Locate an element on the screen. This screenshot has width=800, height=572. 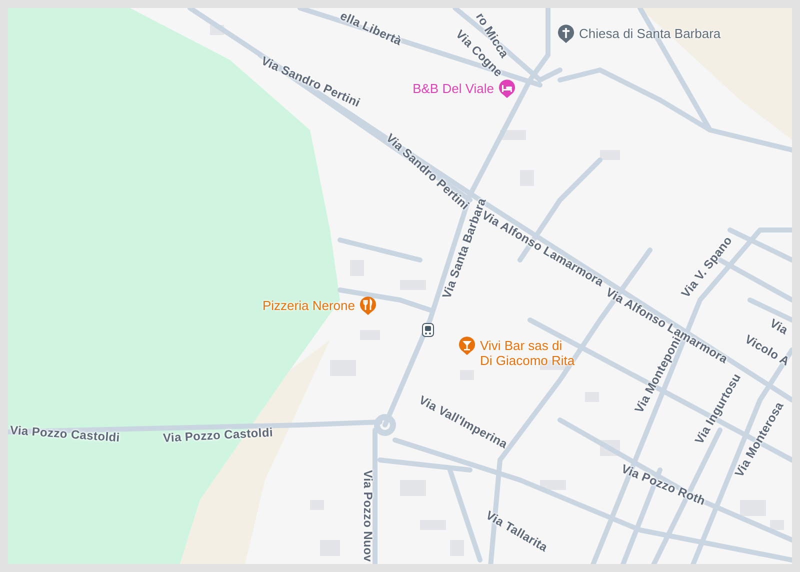
place-name: Vivi Bar sas di Di Giacomo Rita is located at coordinates (528, 352).